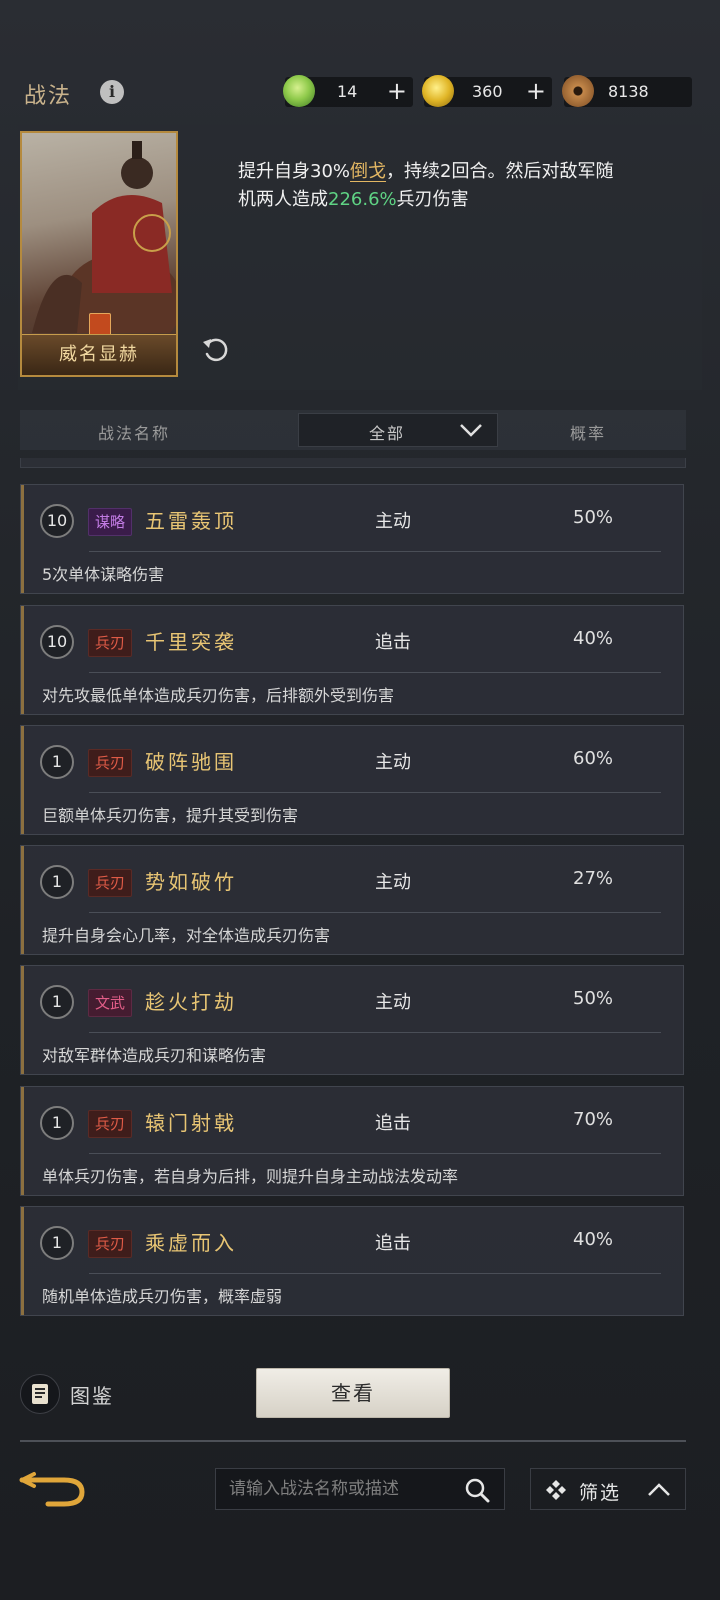 This screenshot has width=720, height=1600. I want to click on skill-summary: 巨额单体兵刃伤害，提升其受到伤害, so click(170, 815).